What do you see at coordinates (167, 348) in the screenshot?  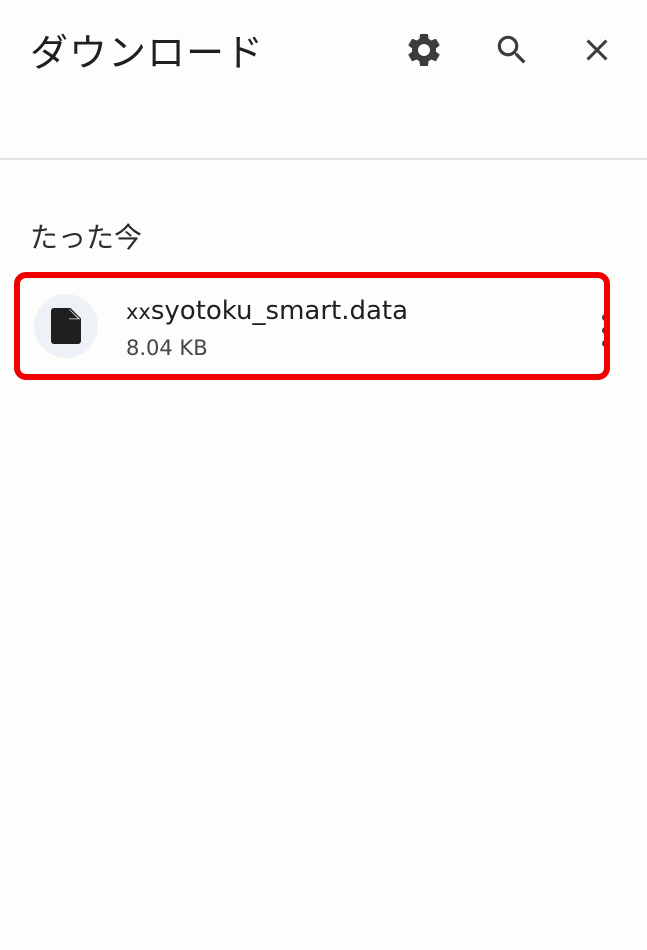 I see `file-size: 8.04 KB` at bounding box center [167, 348].